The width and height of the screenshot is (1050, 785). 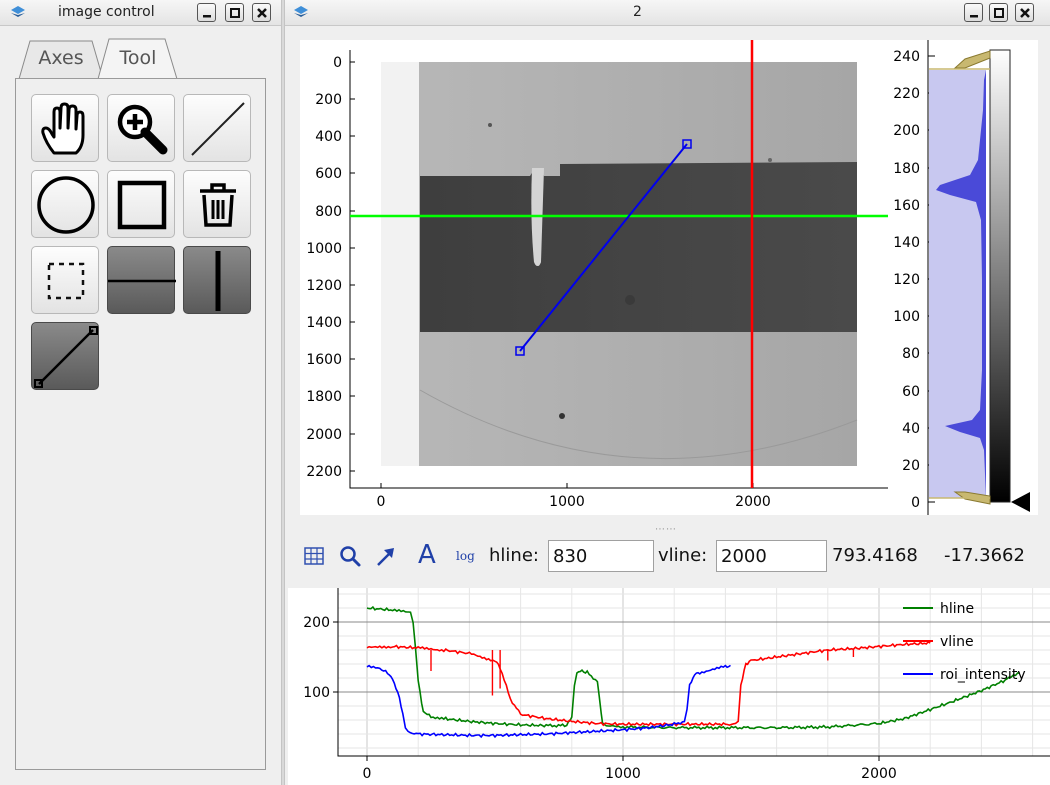 I want to click on y-tick-label: 1000, so click(x=324, y=249).